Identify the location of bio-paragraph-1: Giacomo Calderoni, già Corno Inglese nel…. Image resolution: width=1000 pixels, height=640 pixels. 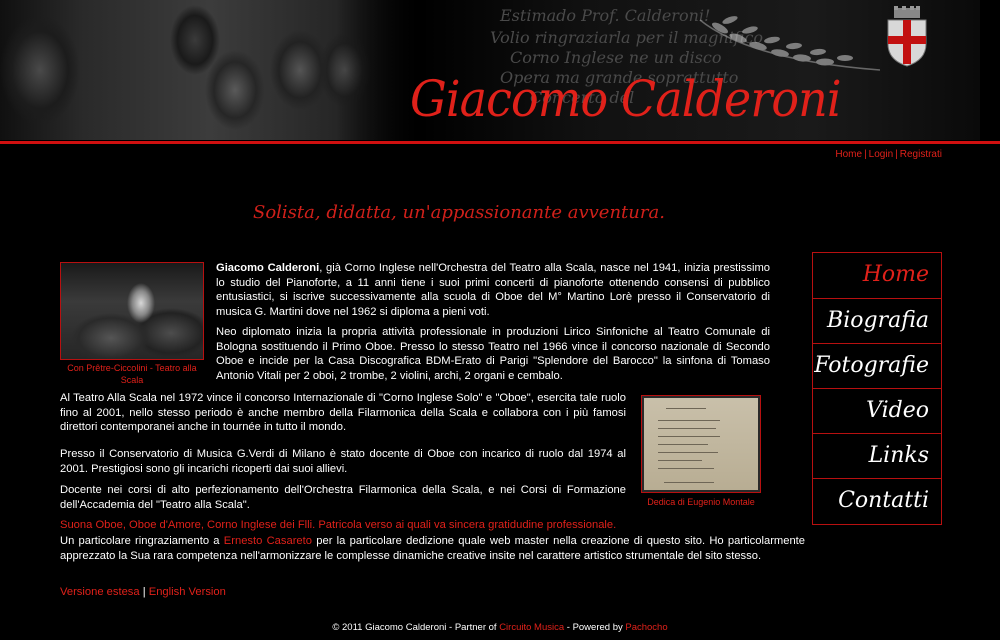
(493, 290).